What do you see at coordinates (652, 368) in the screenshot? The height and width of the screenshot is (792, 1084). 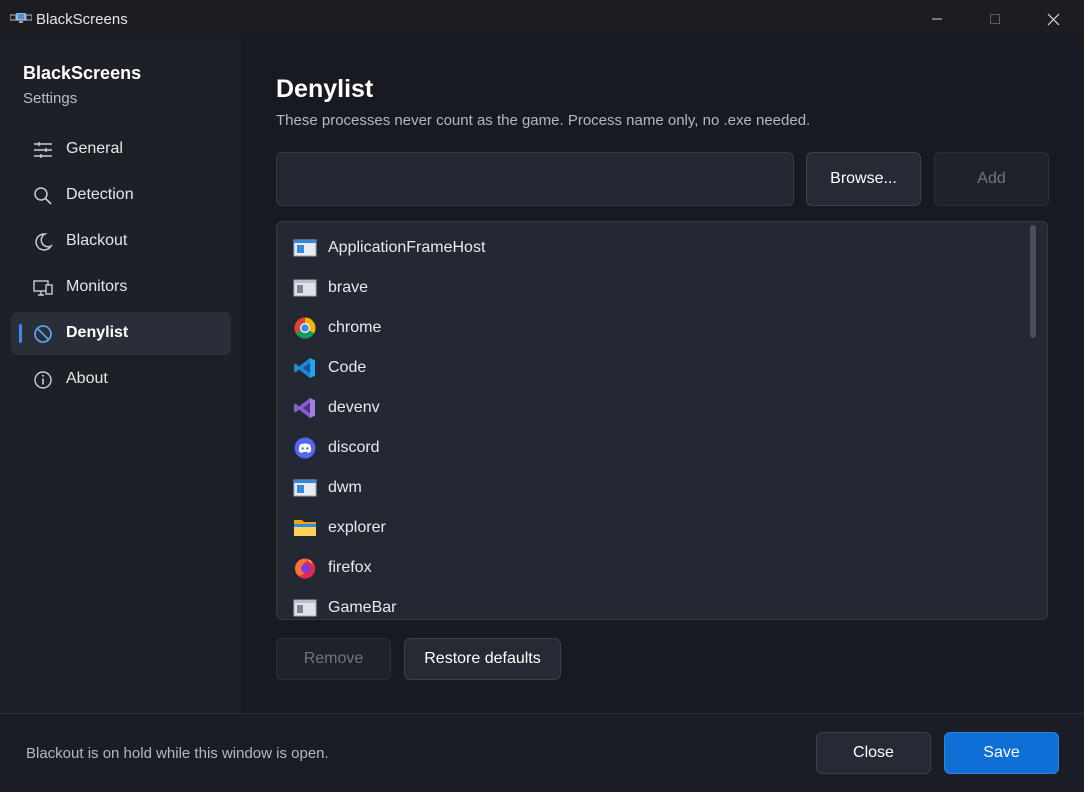 I see `list-item: Code` at bounding box center [652, 368].